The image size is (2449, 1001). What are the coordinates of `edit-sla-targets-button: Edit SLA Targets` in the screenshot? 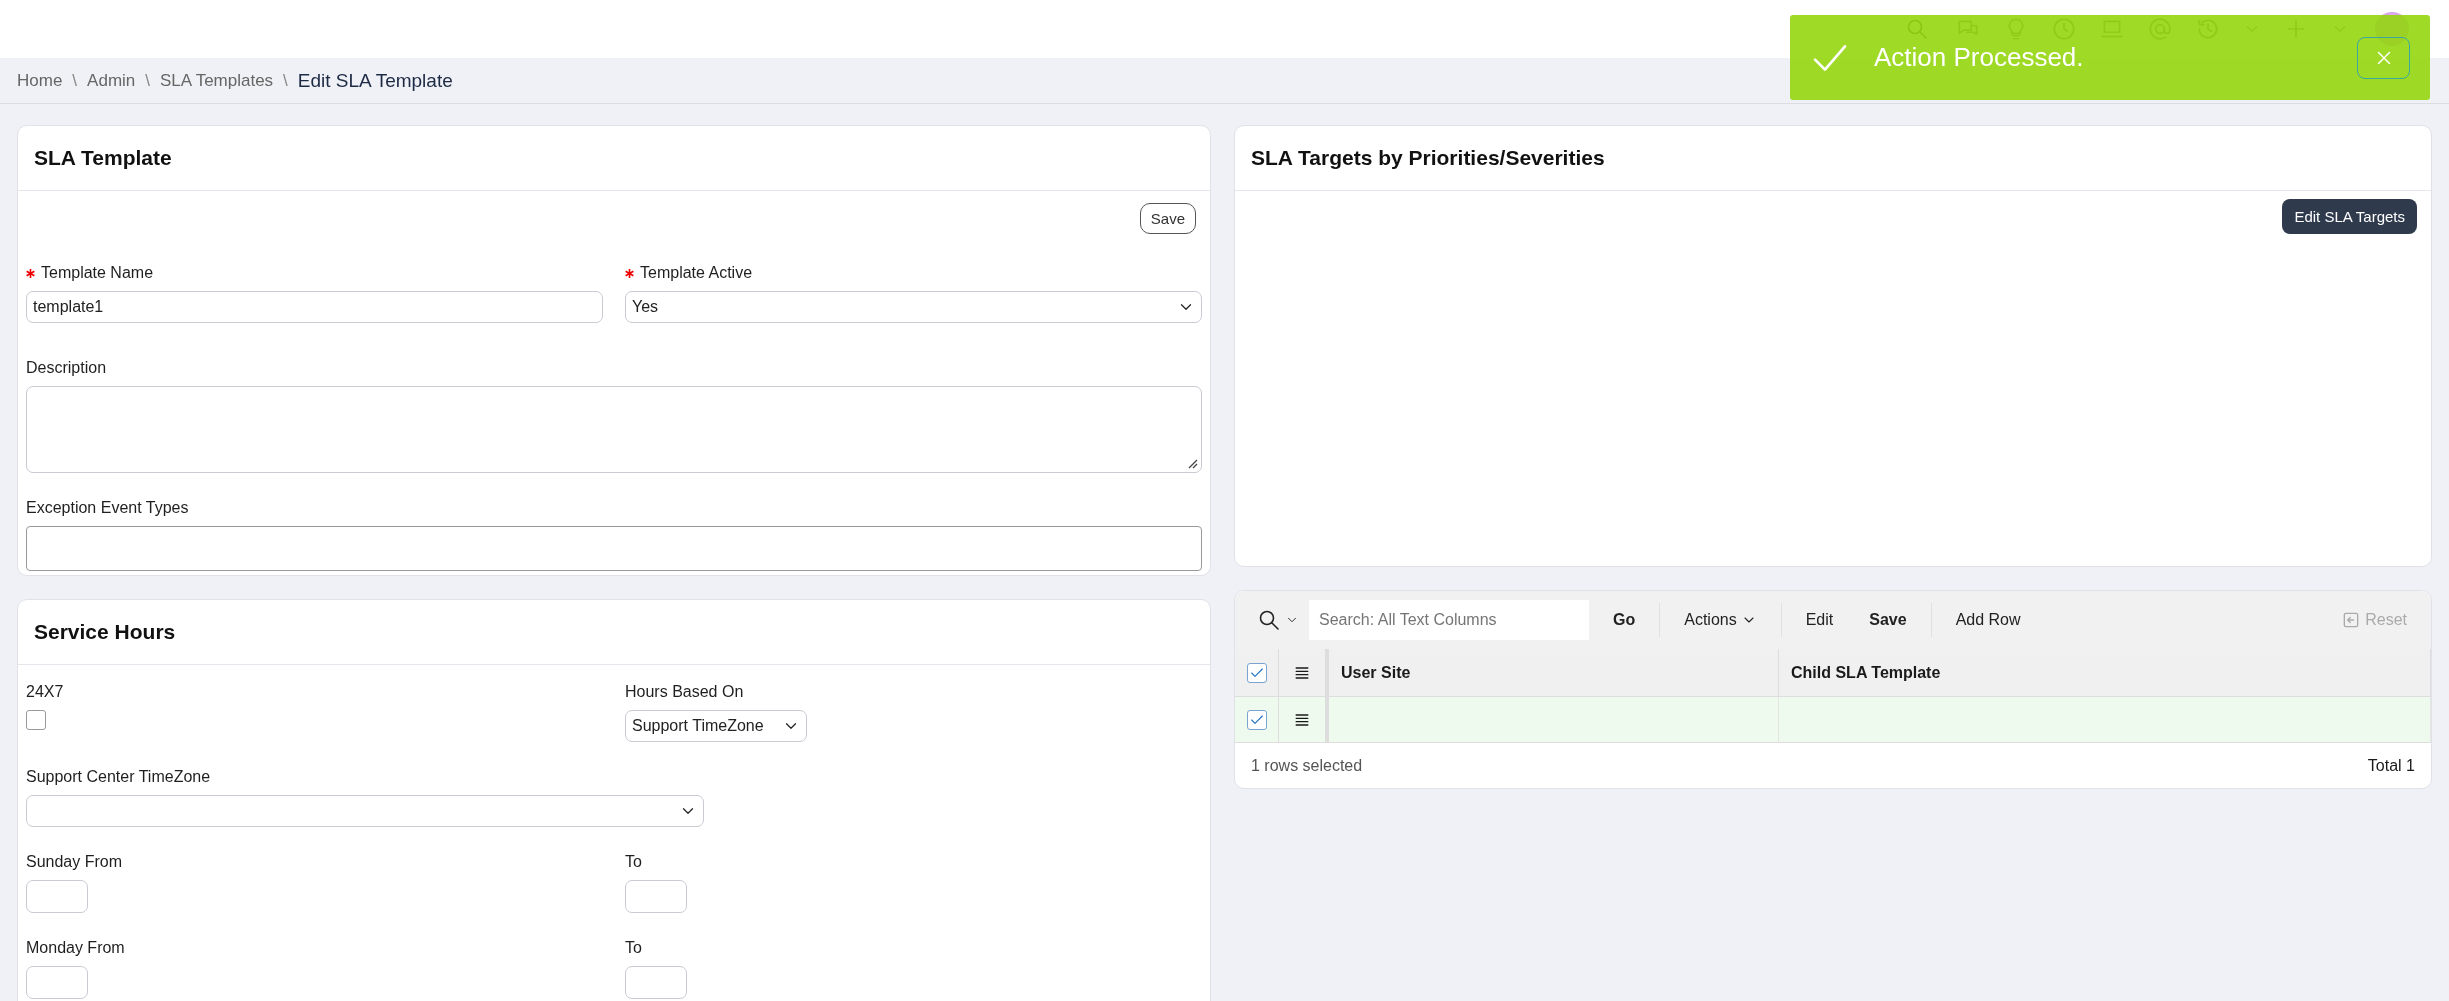 It's located at (2349, 216).